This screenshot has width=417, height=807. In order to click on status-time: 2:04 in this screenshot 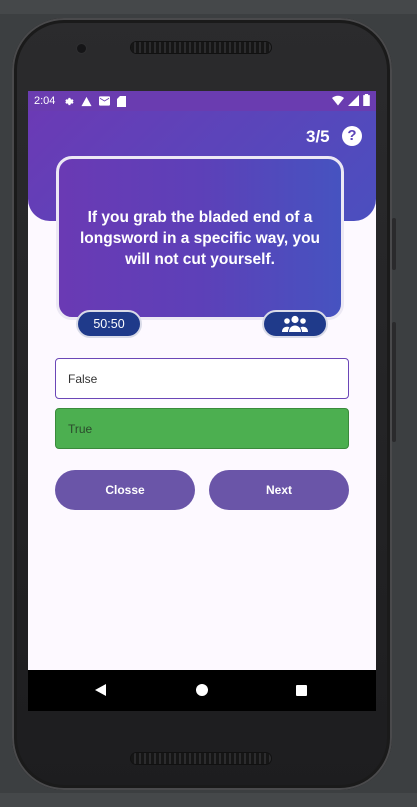, I will do `click(45, 101)`.